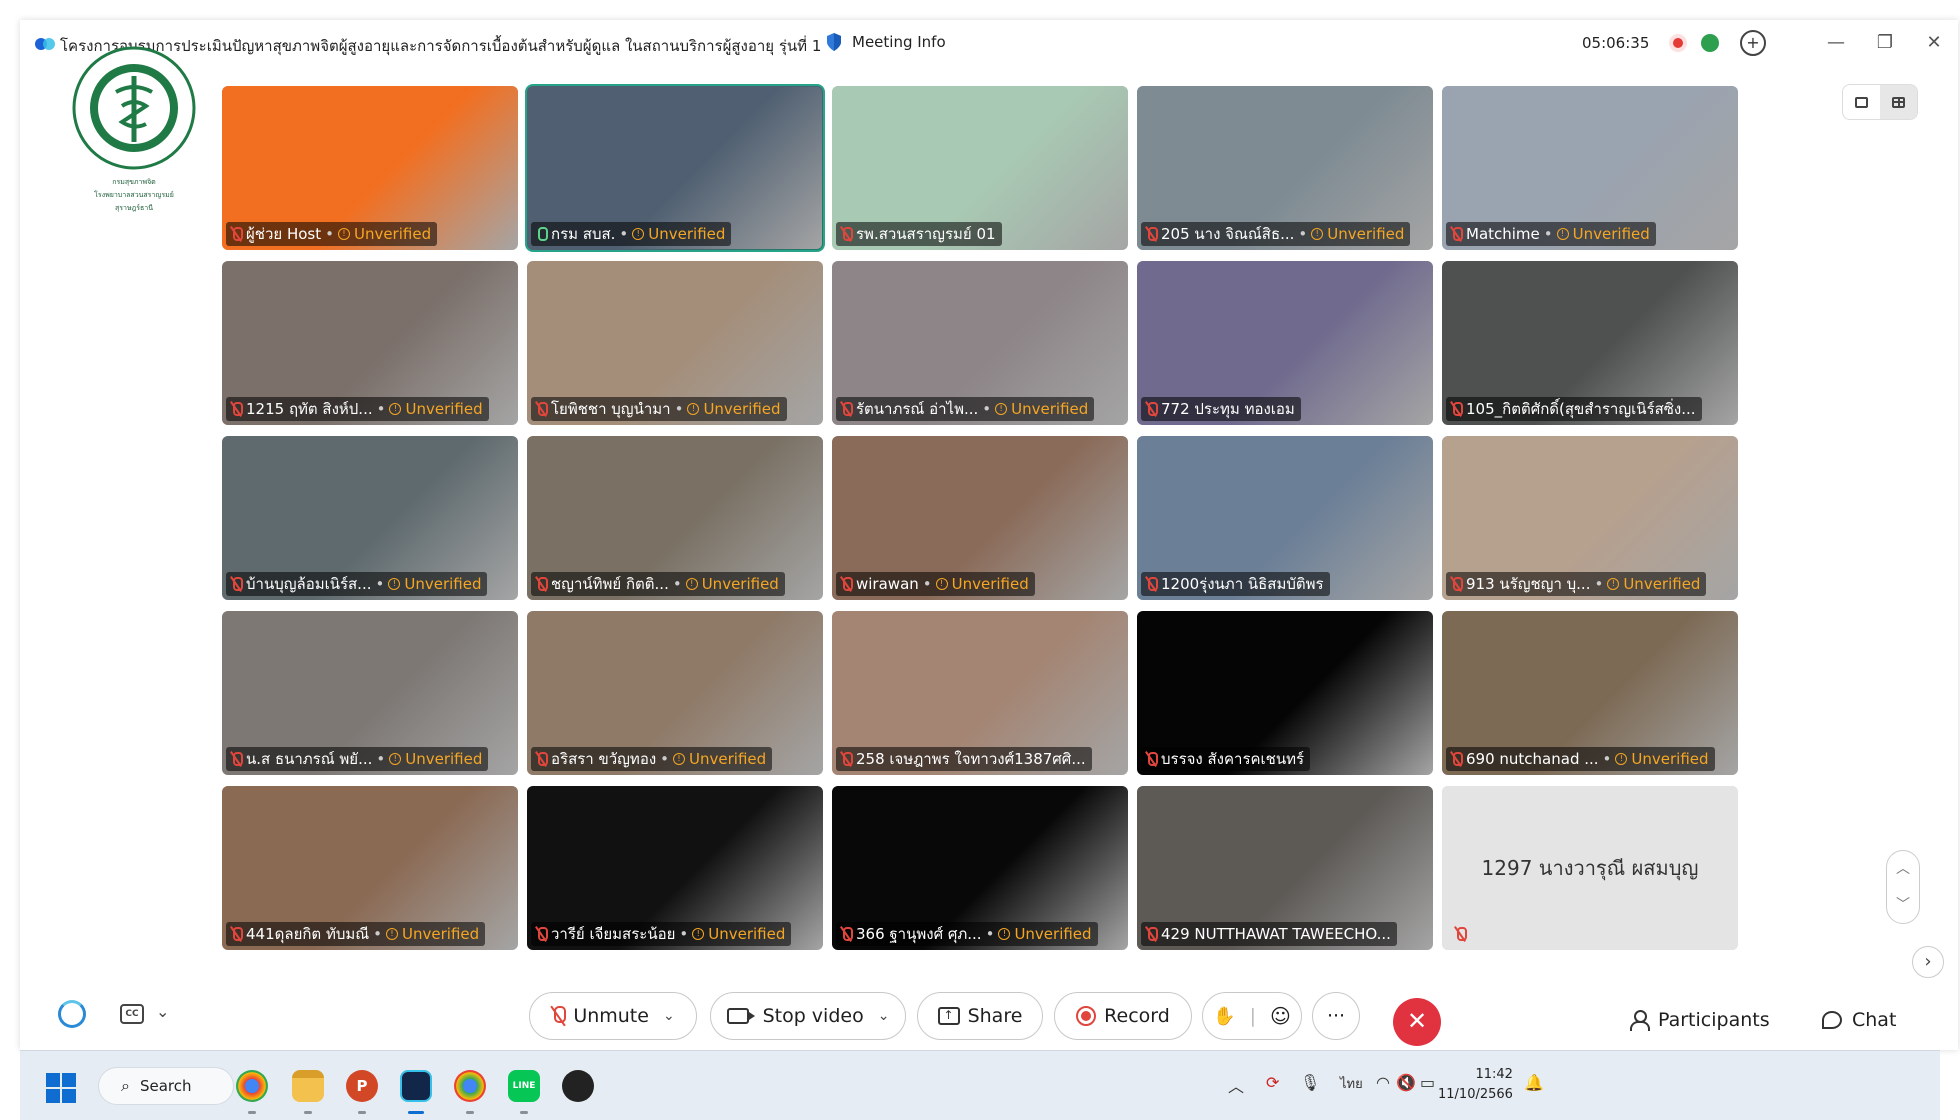 Image resolution: width=1960 pixels, height=1120 pixels. What do you see at coordinates (1224, 1016) in the screenshot?
I see `raise-hand-icon: ✋` at bounding box center [1224, 1016].